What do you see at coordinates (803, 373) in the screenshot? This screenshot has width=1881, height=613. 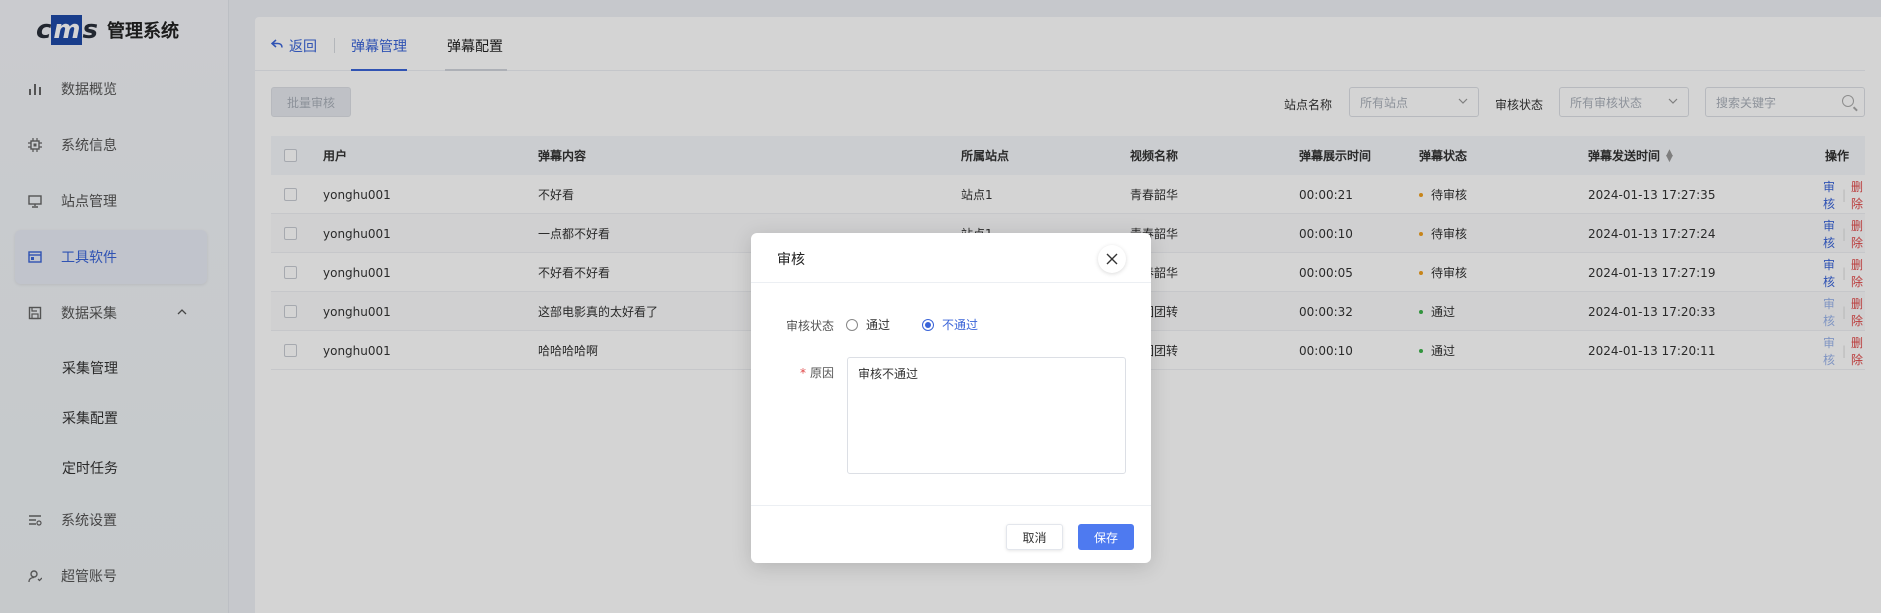 I see `required-mark: *` at bounding box center [803, 373].